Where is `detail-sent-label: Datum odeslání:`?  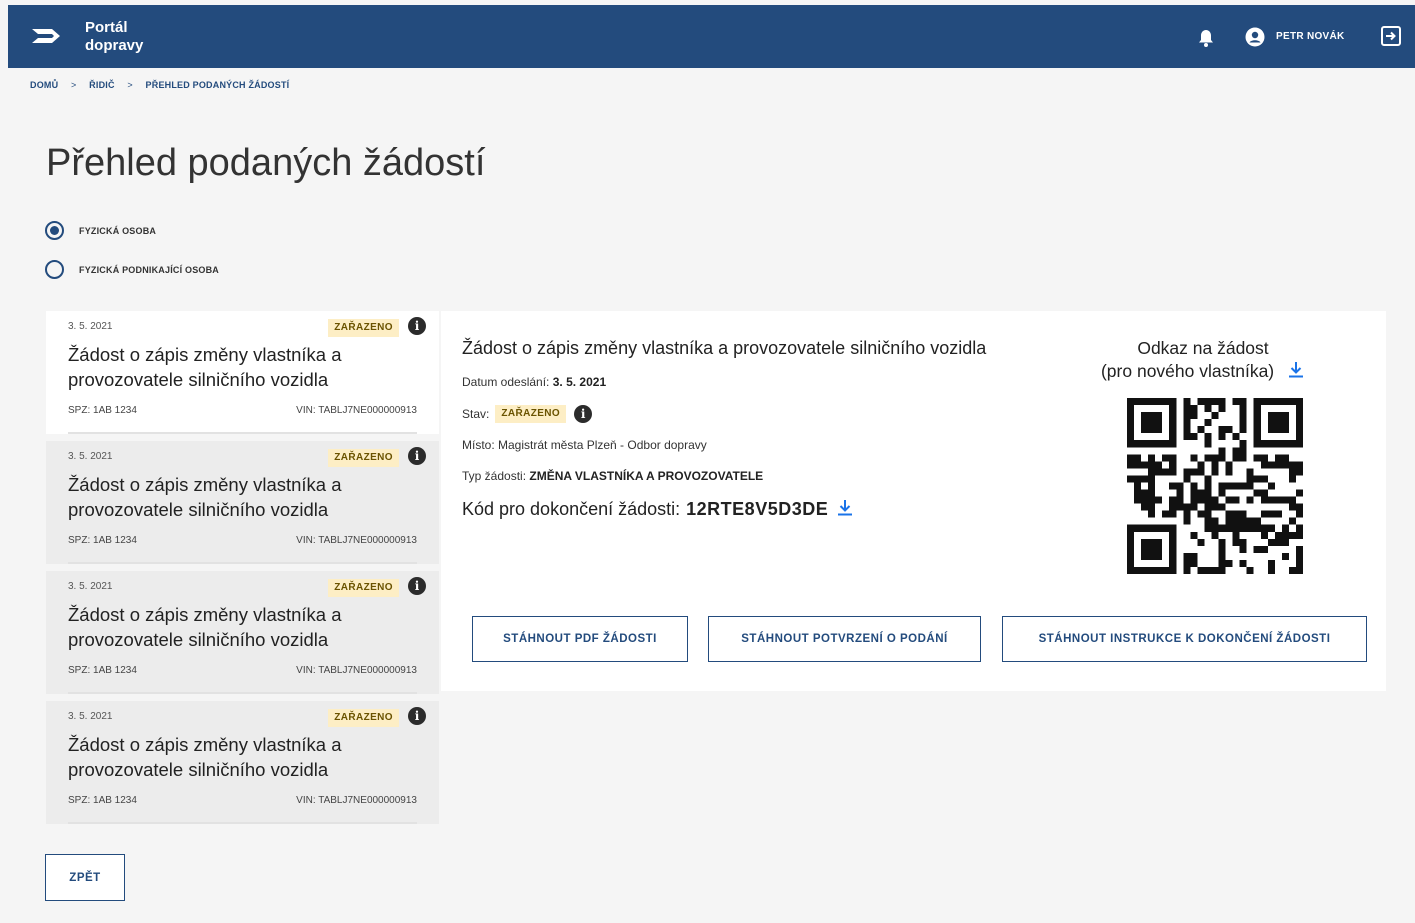
detail-sent-label: Datum odeslání: is located at coordinates (506, 382).